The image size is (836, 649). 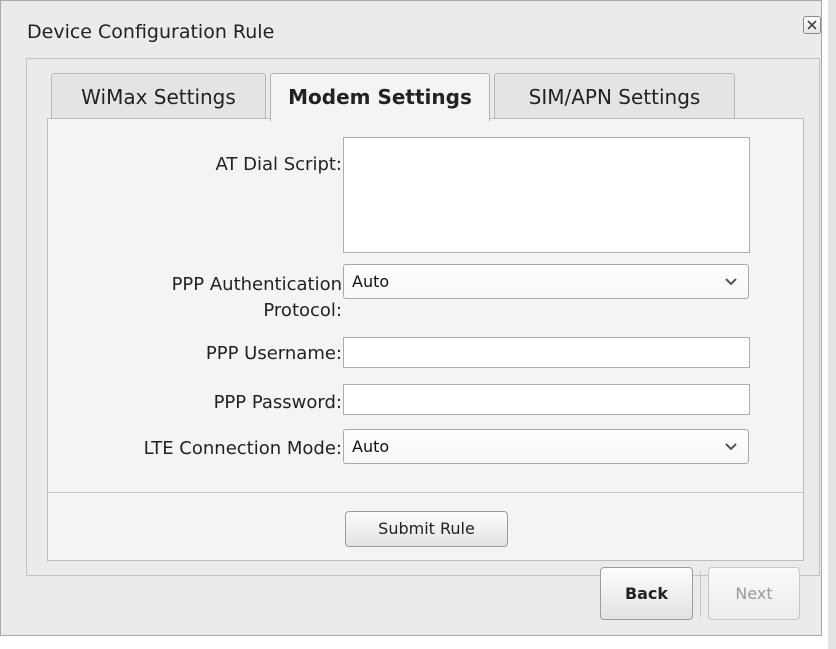 I want to click on ppp-auth-protocol-label-line1: PPP Authentication, so click(x=256, y=284).